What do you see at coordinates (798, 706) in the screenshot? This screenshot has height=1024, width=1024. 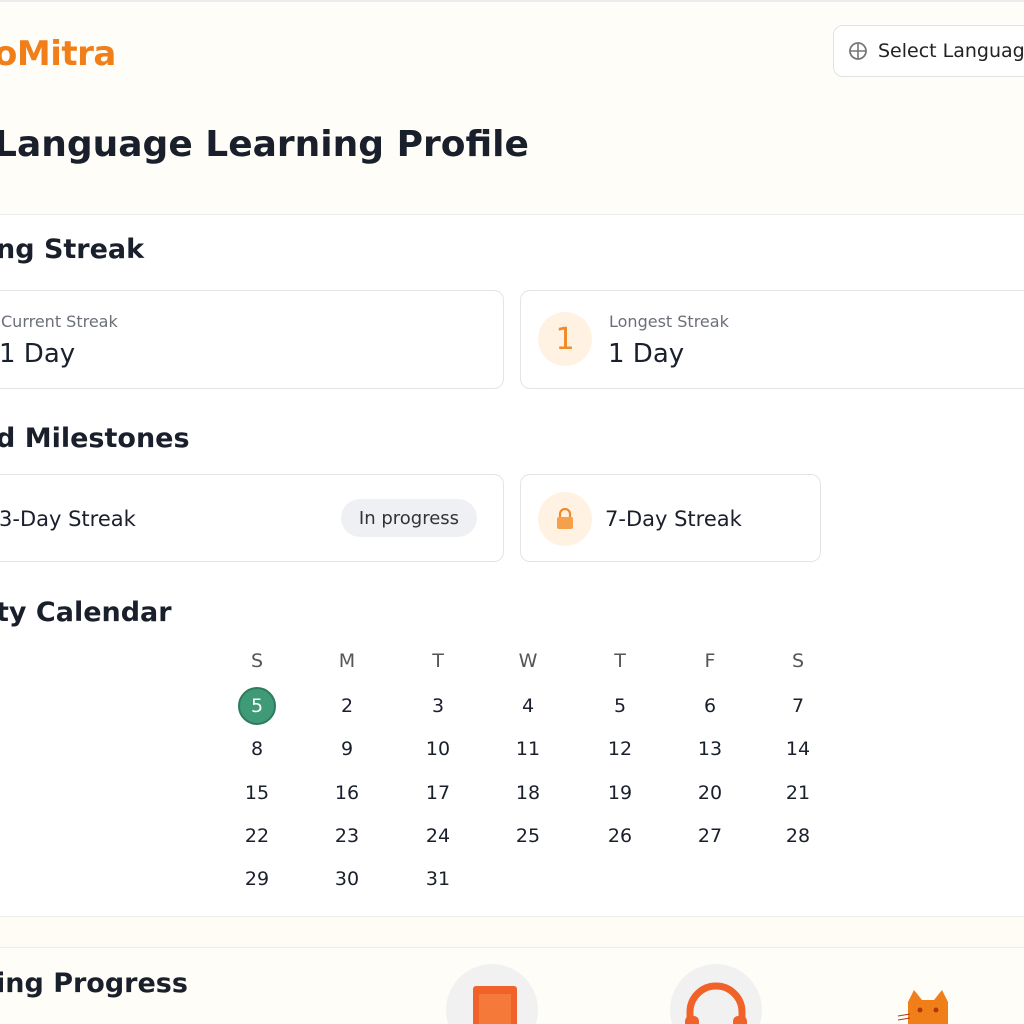 I see `calendar-day: 7` at bounding box center [798, 706].